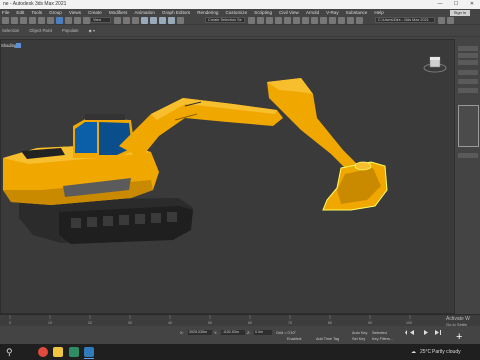  What do you see at coordinates (225, 20) in the screenshot?
I see `named-selection-set-dropdown: Create Selection Se` at bounding box center [225, 20].